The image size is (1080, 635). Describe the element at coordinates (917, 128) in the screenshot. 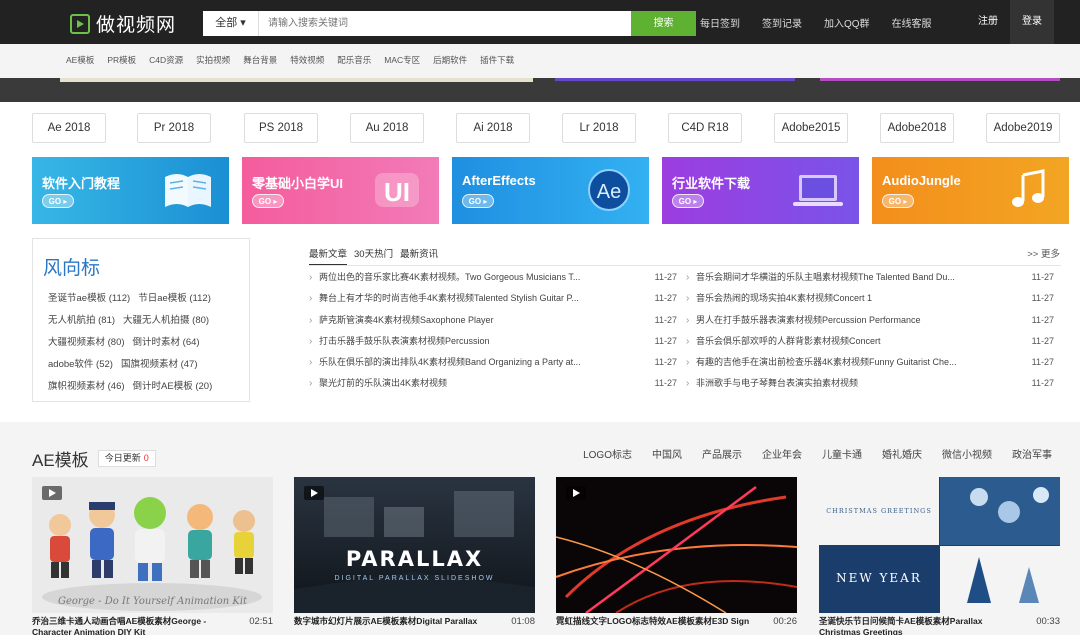

I see `software-tab: Adobe2018` at that location.